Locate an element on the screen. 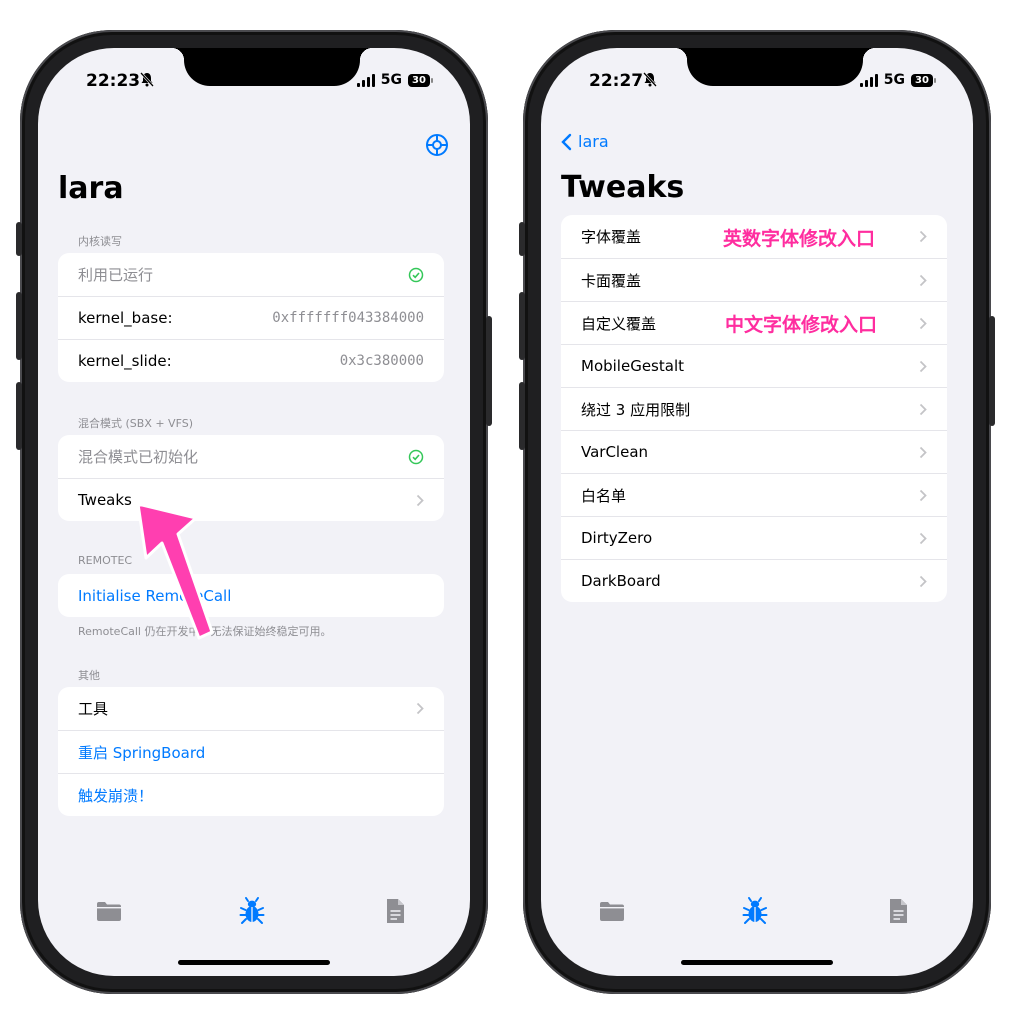  tweaks-label: Tweaks is located at coordinates (105, 500).